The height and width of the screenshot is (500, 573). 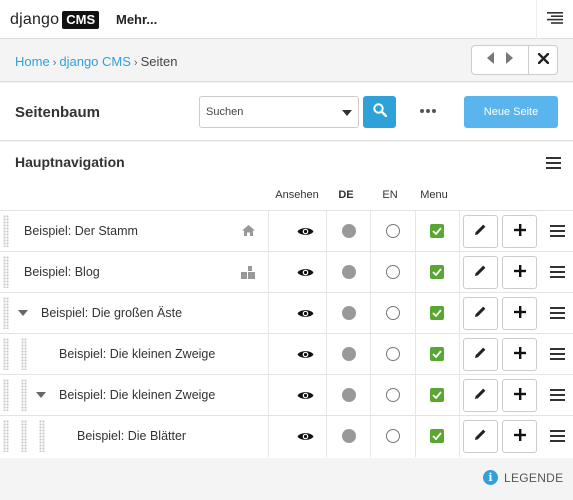 What do you see at coordinates (511, 112) in the screenshot?
I see `new-page-button: Neue Seite` at bounding box center [511, 112].